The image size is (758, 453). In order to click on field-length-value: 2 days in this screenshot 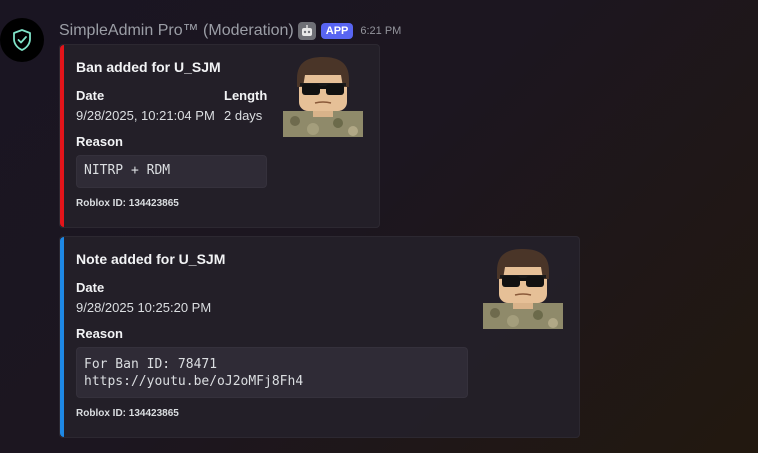, I will do `click(243, 115)`.